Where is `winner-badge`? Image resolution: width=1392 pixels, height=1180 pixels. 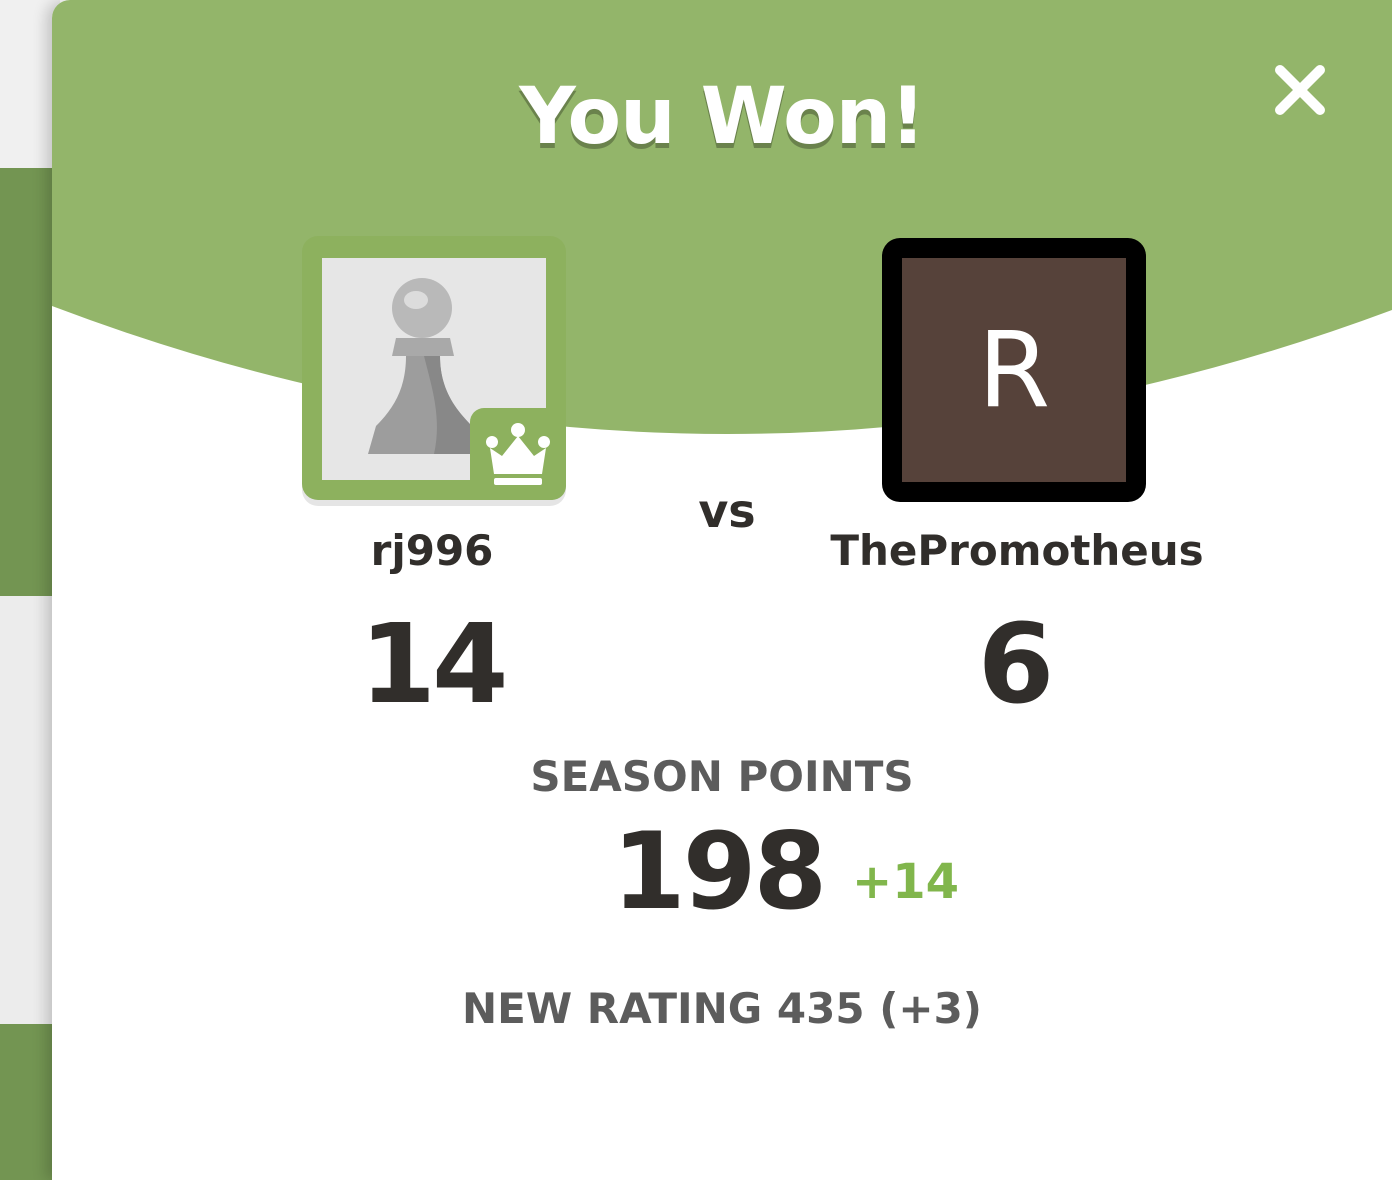 winner-badge is located at coordinates (518, 454).